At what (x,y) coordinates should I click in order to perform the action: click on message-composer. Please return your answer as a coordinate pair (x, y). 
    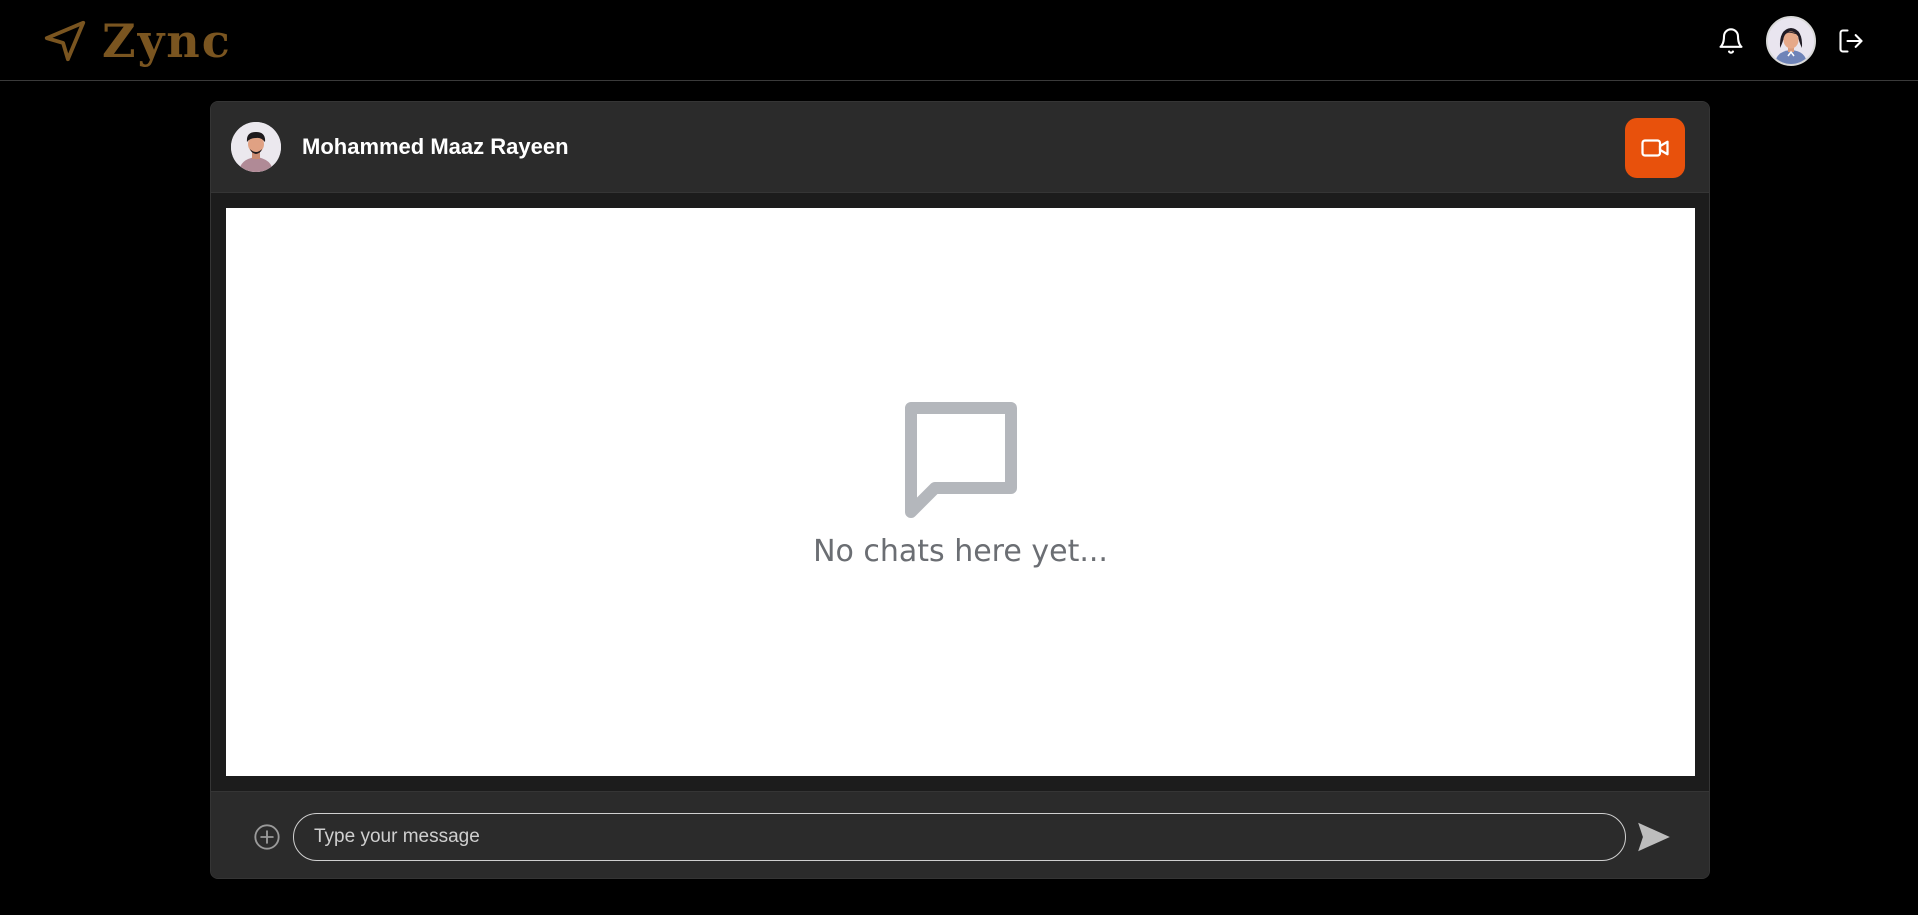
    Looking at the image, I should click on (960, 834).